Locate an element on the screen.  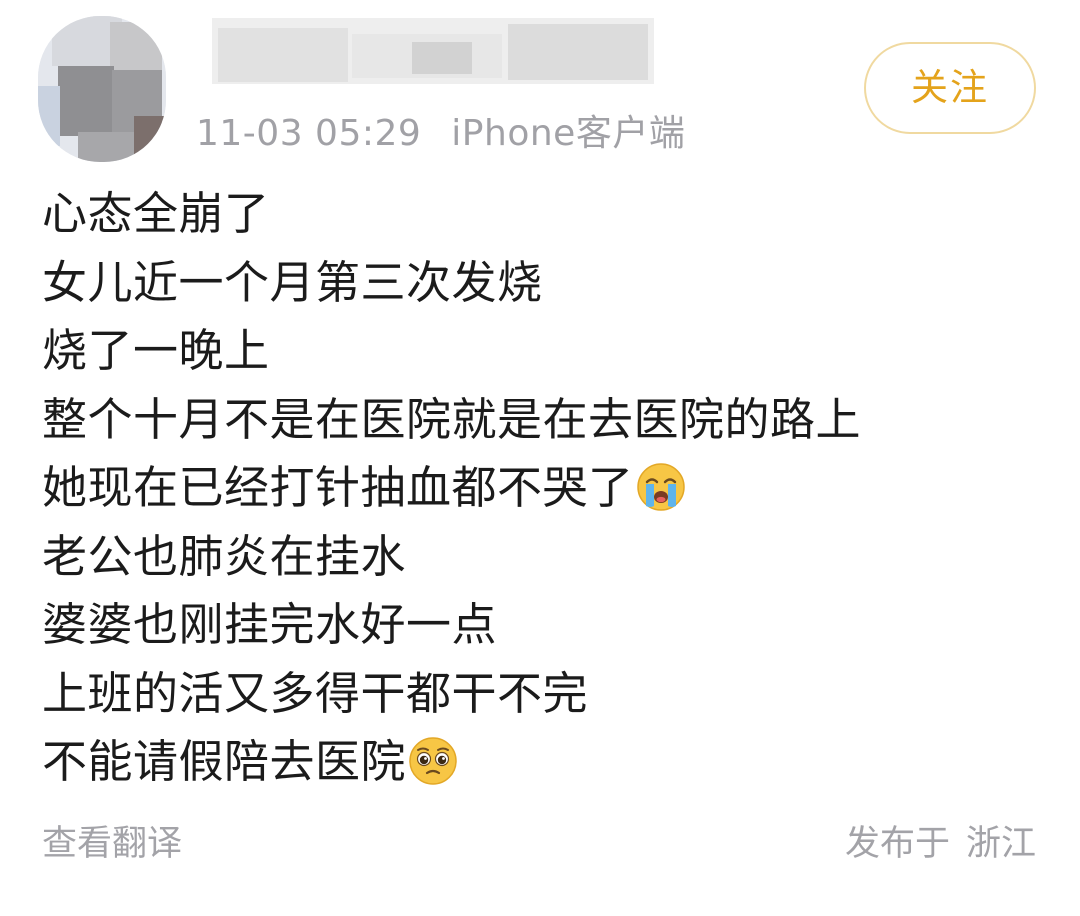
post-line: 心态全崩了 is located at coordinates (542, 214).